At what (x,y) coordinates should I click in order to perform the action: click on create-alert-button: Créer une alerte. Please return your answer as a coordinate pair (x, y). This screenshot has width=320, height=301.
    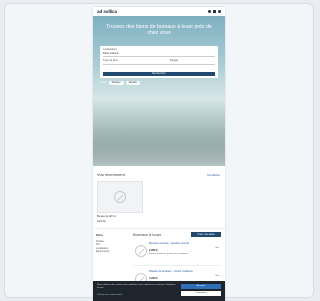
    Looking at the image, I should click on (206, 234).